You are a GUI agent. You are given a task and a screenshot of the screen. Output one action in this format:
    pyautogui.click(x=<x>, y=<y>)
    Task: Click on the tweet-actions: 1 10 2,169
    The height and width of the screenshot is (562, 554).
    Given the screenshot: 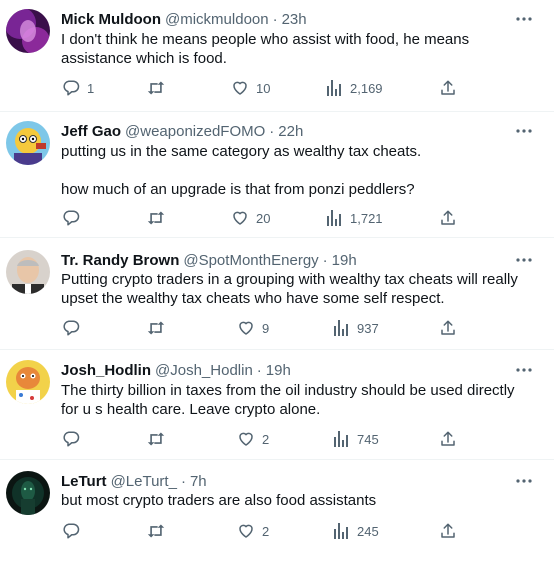 What is the action you would take?
    pyautogui.click(x=277, y=88)
    